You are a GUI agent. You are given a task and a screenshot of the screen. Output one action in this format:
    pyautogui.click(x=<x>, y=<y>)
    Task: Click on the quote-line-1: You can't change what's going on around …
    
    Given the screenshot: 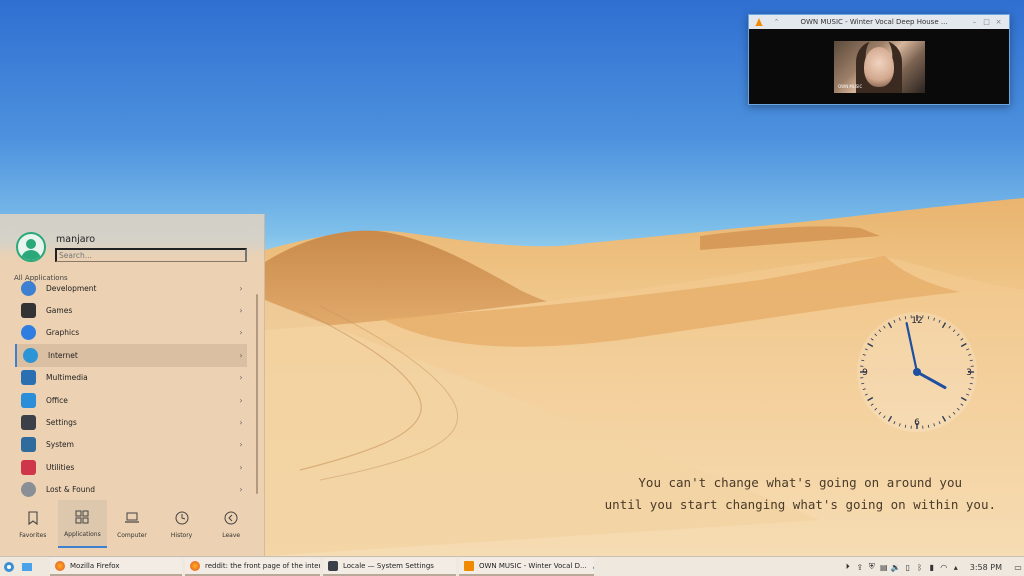 What is the action you would take?
    pyautogui.click(x=800, y=482)
    